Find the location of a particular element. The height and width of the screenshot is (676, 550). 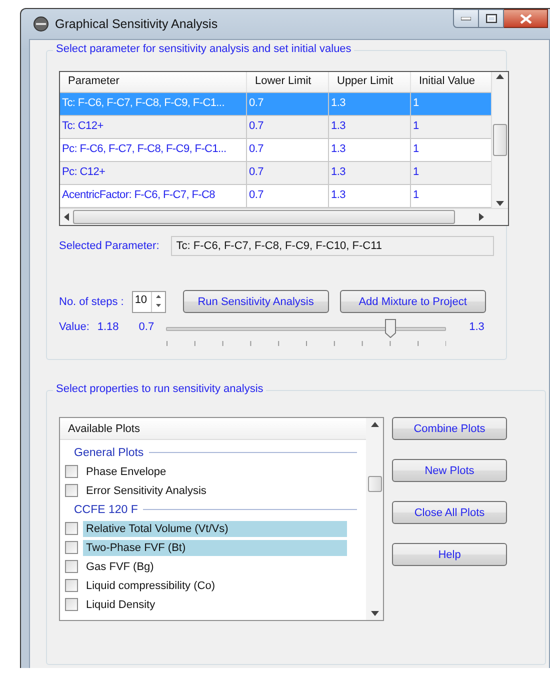

column-header: Upper Limit is located at coordinates (370, 82).